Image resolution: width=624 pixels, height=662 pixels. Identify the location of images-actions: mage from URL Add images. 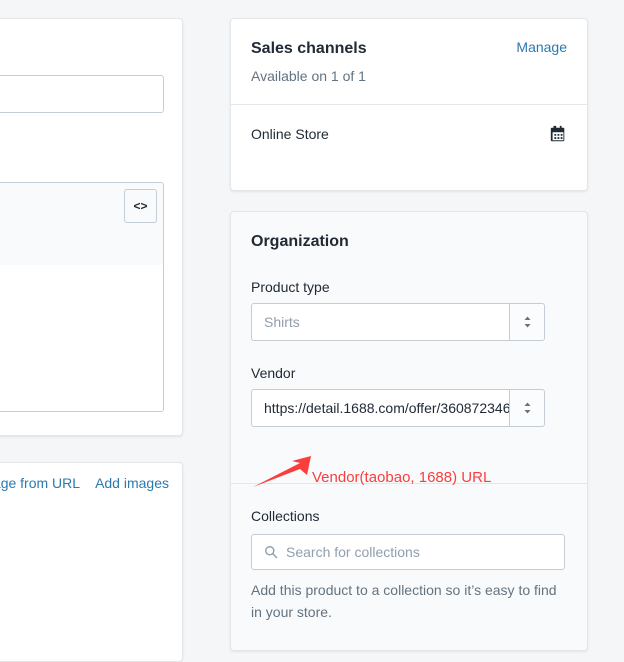
(84, 483).